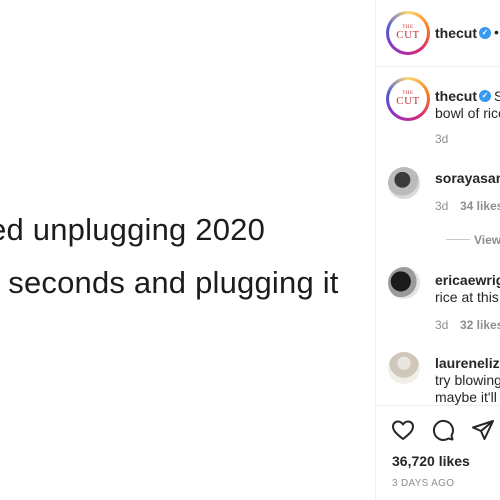 The height and width of the screenshot is (500, 500). What do you see at coordinates (467, 297) in the screenshot?
I see `comment-text-line-1: rice at this` at bounding box center [467, 297].